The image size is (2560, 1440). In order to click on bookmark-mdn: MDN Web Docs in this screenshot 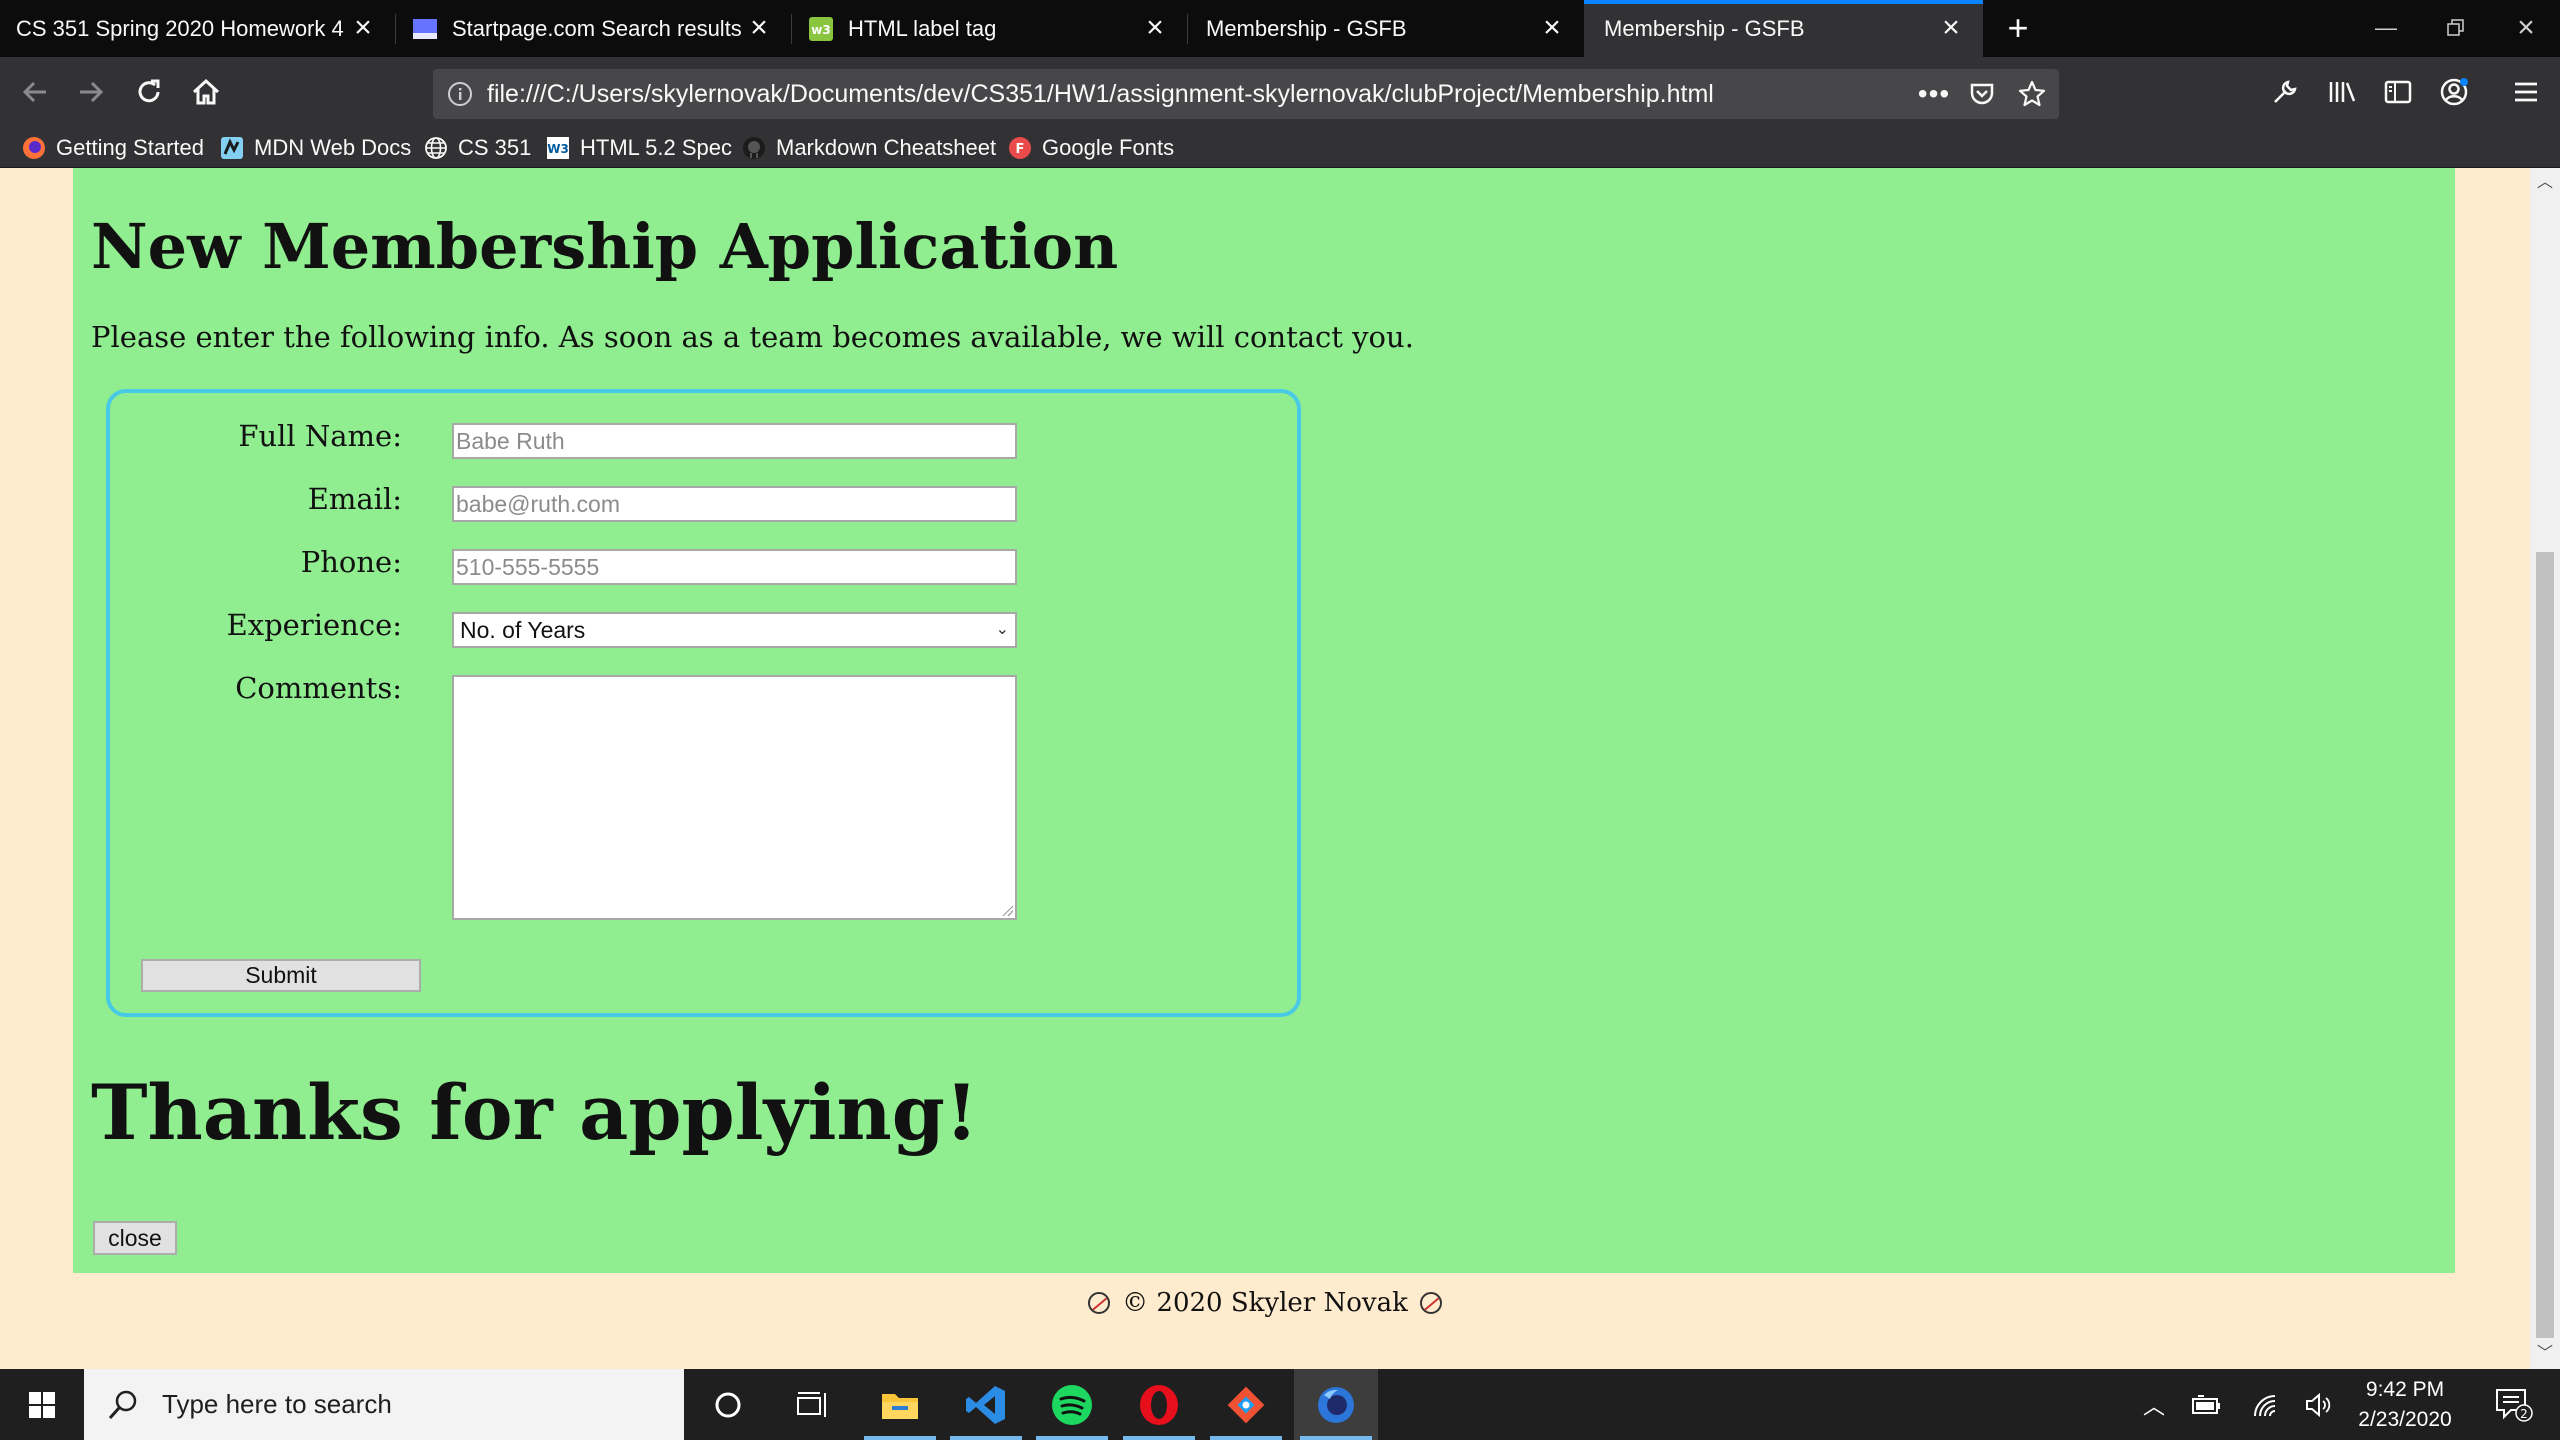, I will do `click(315, 148)`.